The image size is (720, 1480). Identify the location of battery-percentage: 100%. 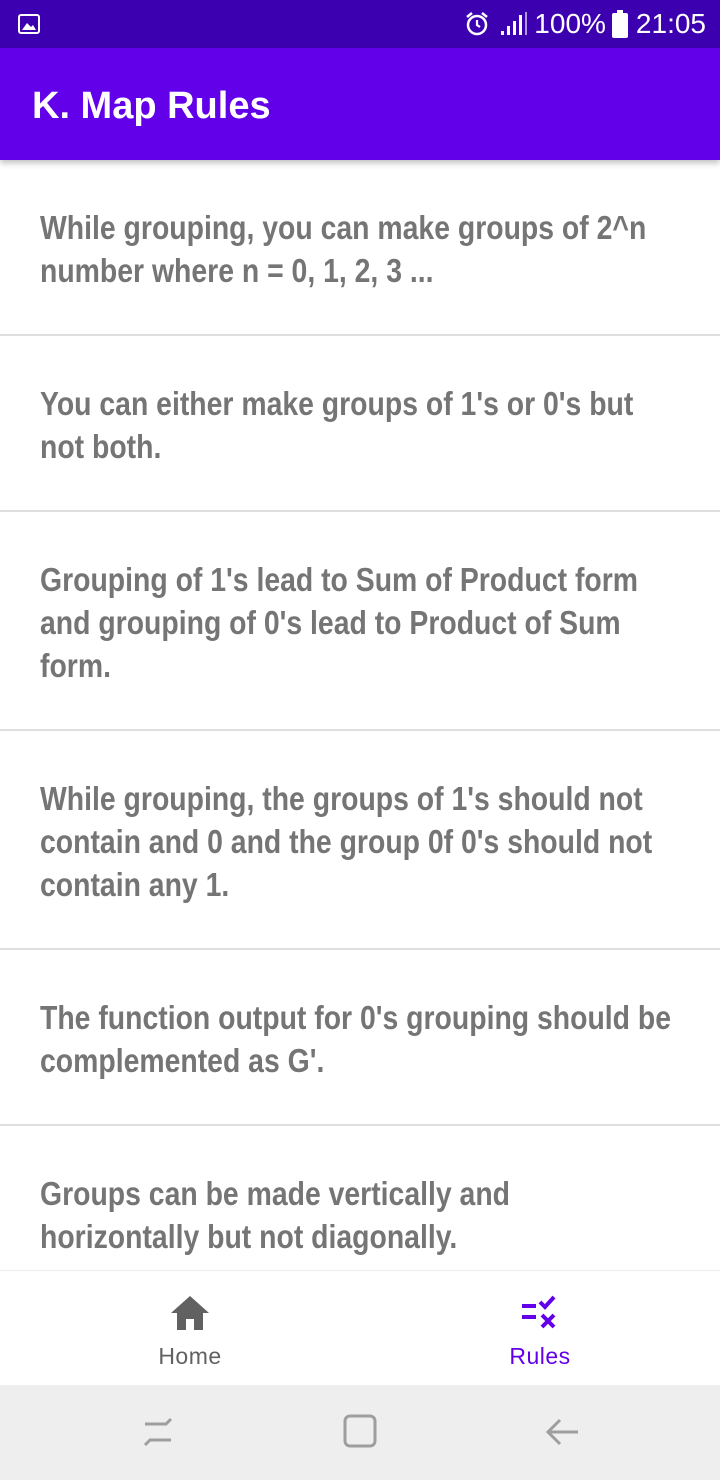
(570, 23).